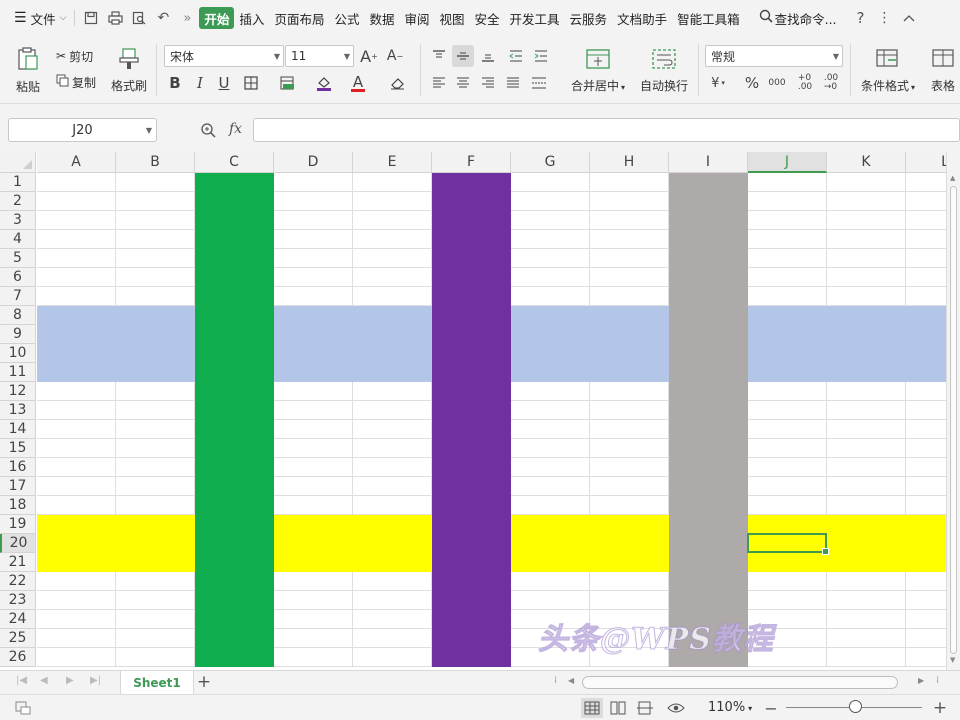 This screenshot has width=960, height=720. What do you see at coordinates (471, 619) in the screenshot?
I see `cell-F24` at bounding box center [471, 619].